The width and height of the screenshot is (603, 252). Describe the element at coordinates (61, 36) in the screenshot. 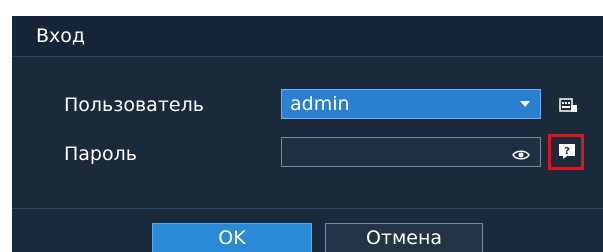

I see `dialog-title: Вход` at that location.